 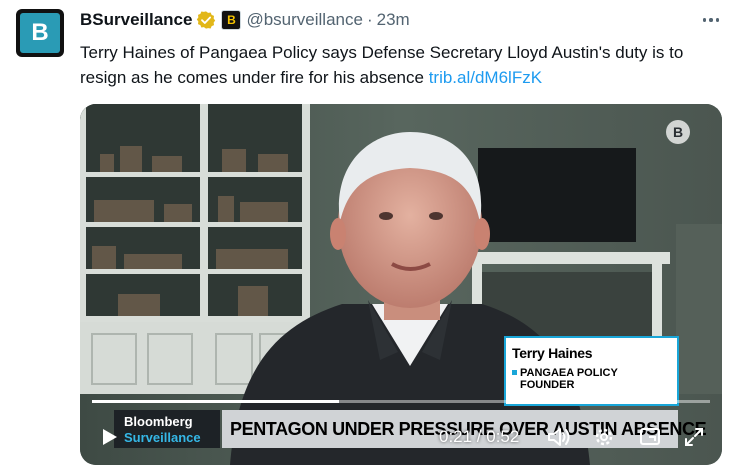 I want to click on show-brand: Bloomberg Surveillance, so click(x=167, y=429).